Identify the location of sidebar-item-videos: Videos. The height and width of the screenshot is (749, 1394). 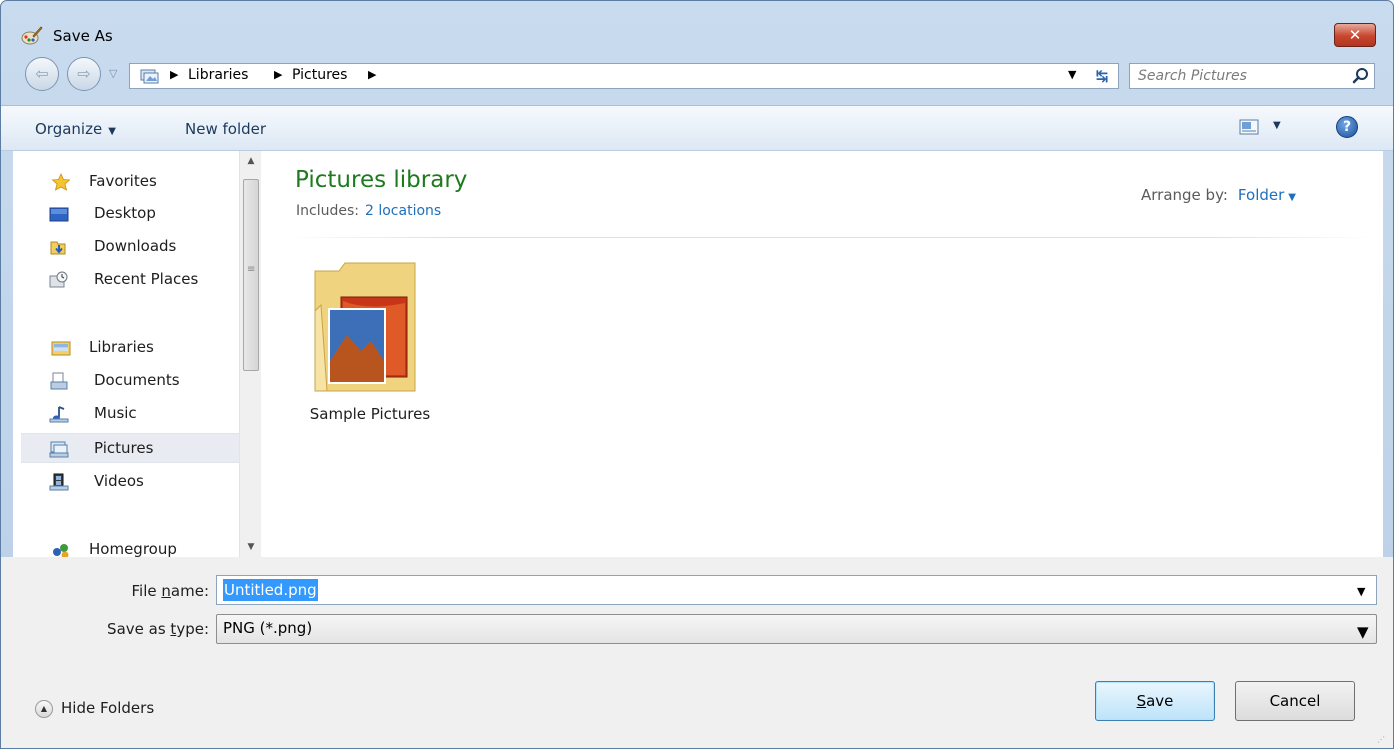
(130, 482).